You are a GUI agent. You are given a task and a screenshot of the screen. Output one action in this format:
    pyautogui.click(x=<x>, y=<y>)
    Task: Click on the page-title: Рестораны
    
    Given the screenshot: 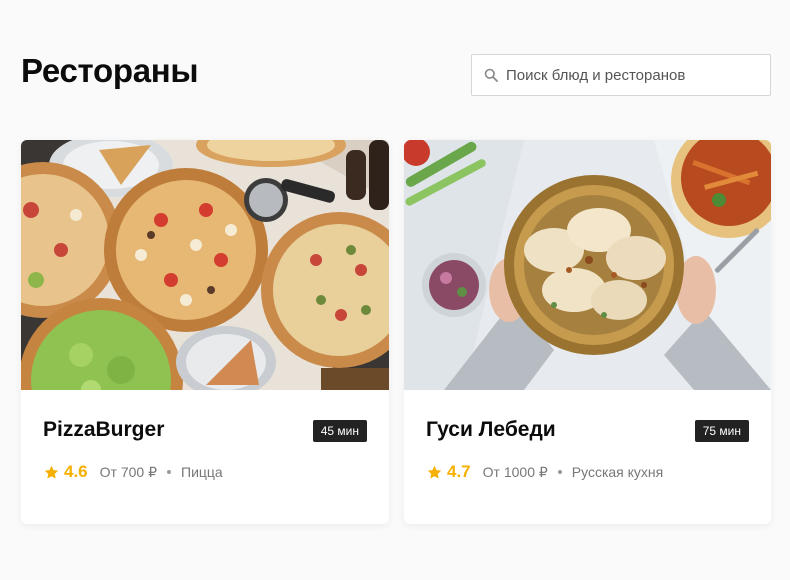 What is the action you would take?
    pyautogui.click(x=110, y=70)
    